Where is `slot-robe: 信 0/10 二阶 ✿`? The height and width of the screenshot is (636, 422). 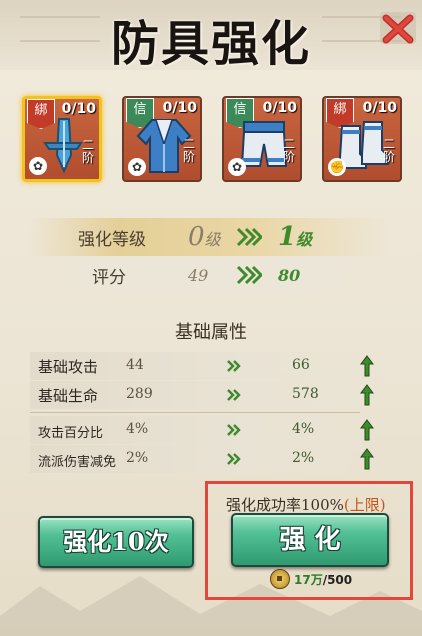
slot-robe: 信 0/10 二阶 ✿ is located at coordinates (162, 139).